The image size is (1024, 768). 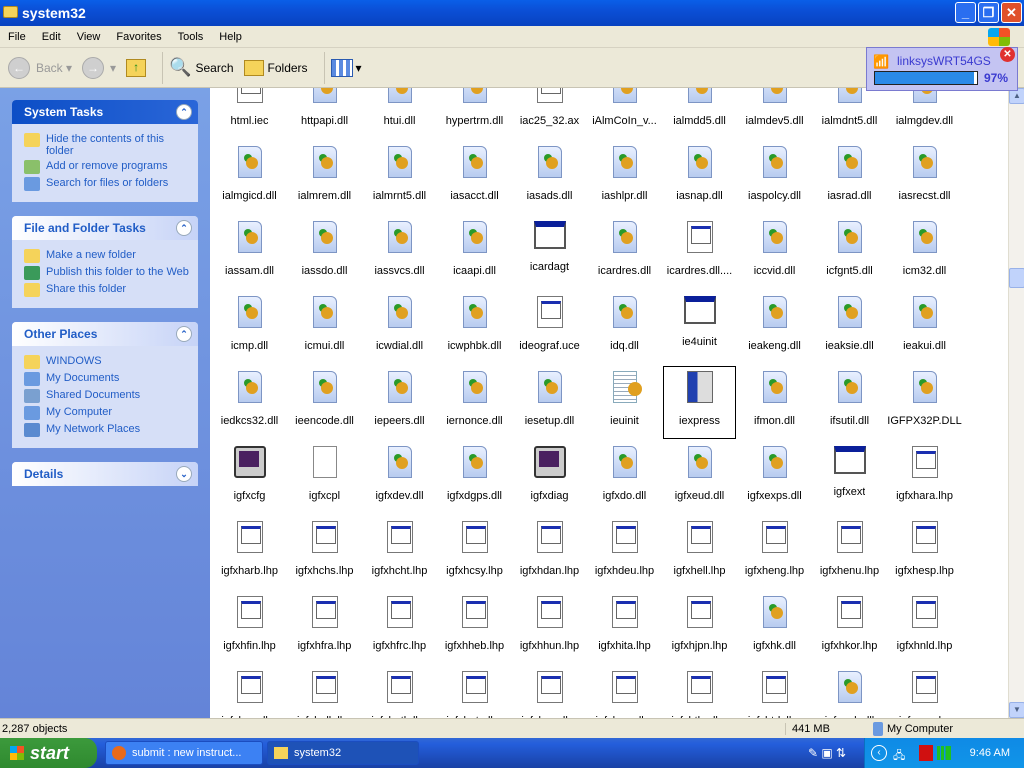 What do you see at coordinates (944, 753) in the screenshot?
I see `wireless-signal-icon` at bounding box center [944, 753].